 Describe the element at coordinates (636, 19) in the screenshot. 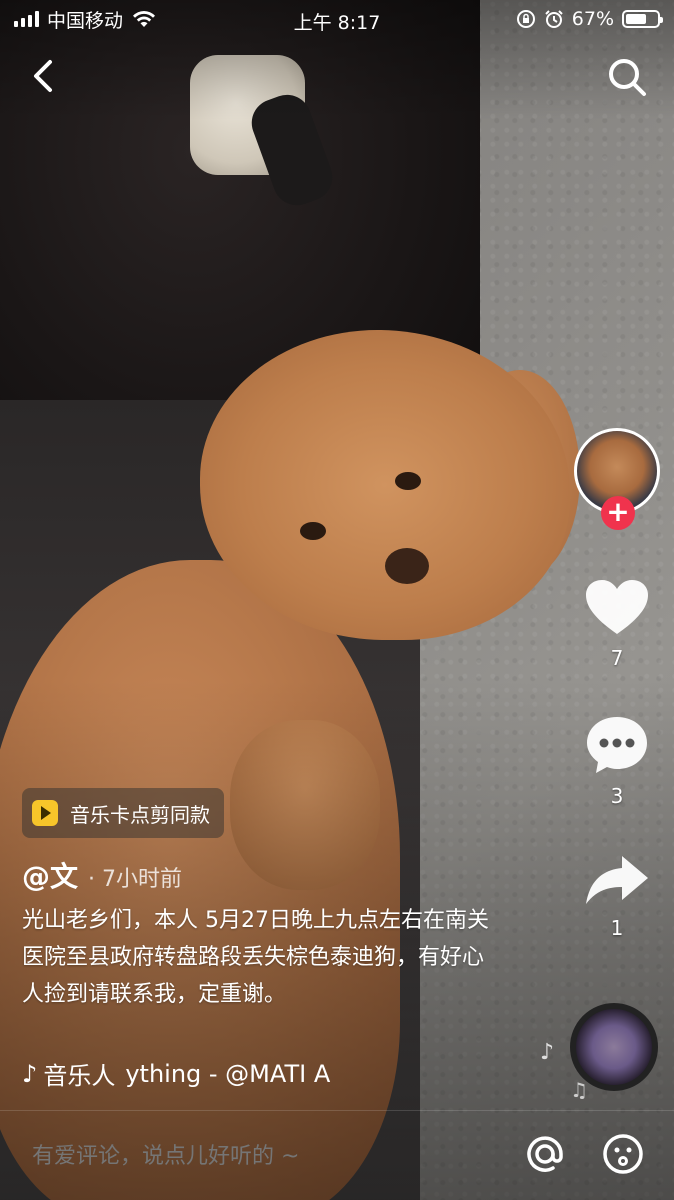

I see `battery-fill` at that location.